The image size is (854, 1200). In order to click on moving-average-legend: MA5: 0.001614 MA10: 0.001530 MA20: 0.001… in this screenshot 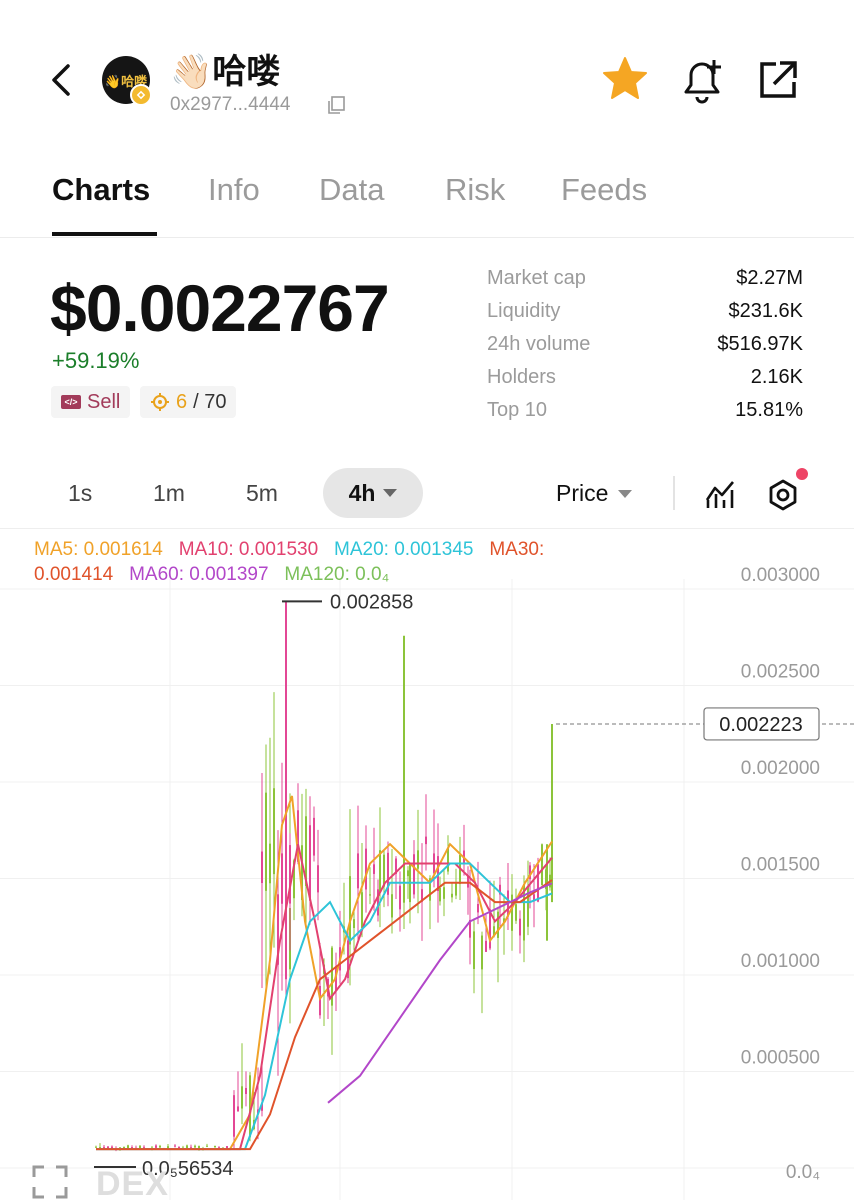, I will do `click(344, 562)`.